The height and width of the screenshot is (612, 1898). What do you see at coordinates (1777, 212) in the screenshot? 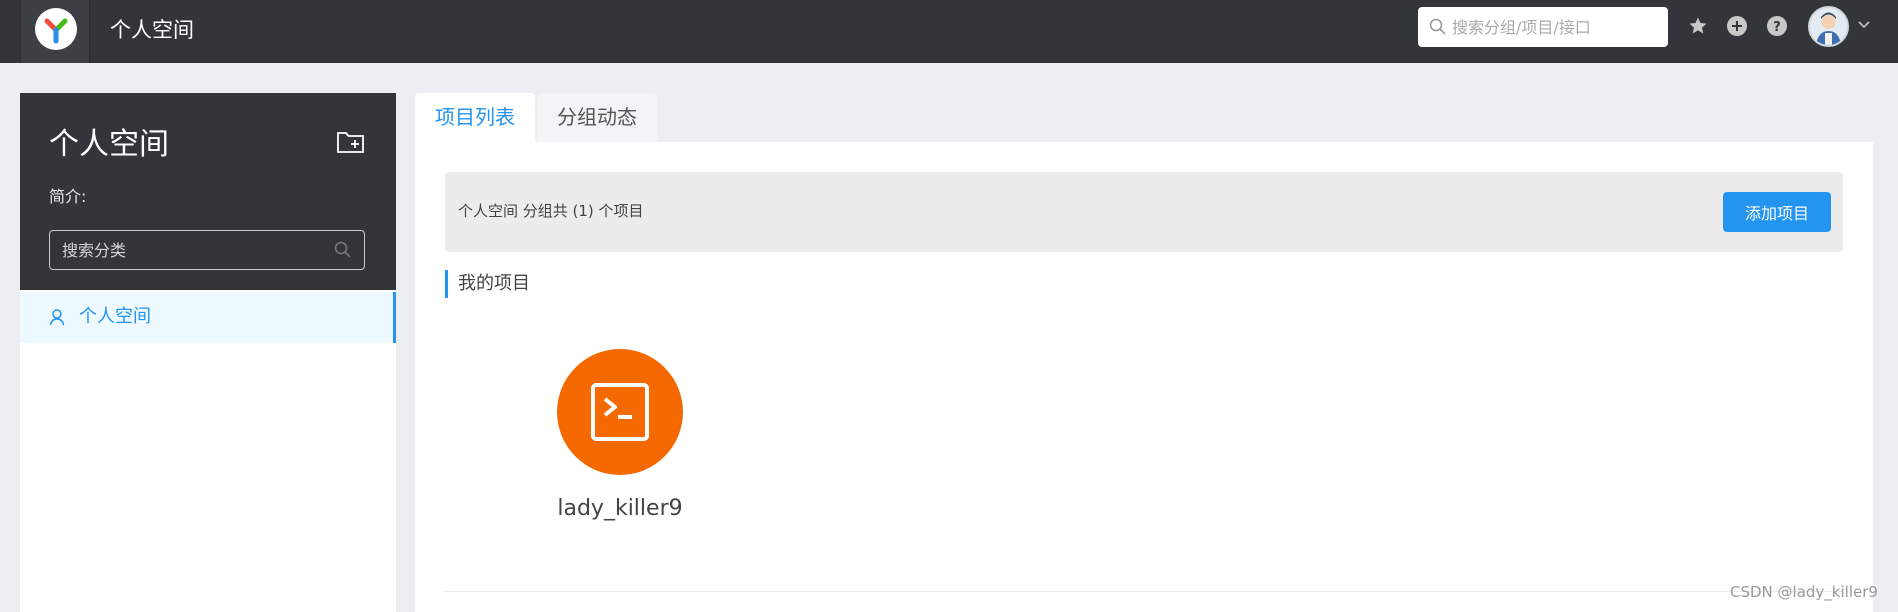
I see `add-project-button: 添加项目` at bounding box center [1777, 212].